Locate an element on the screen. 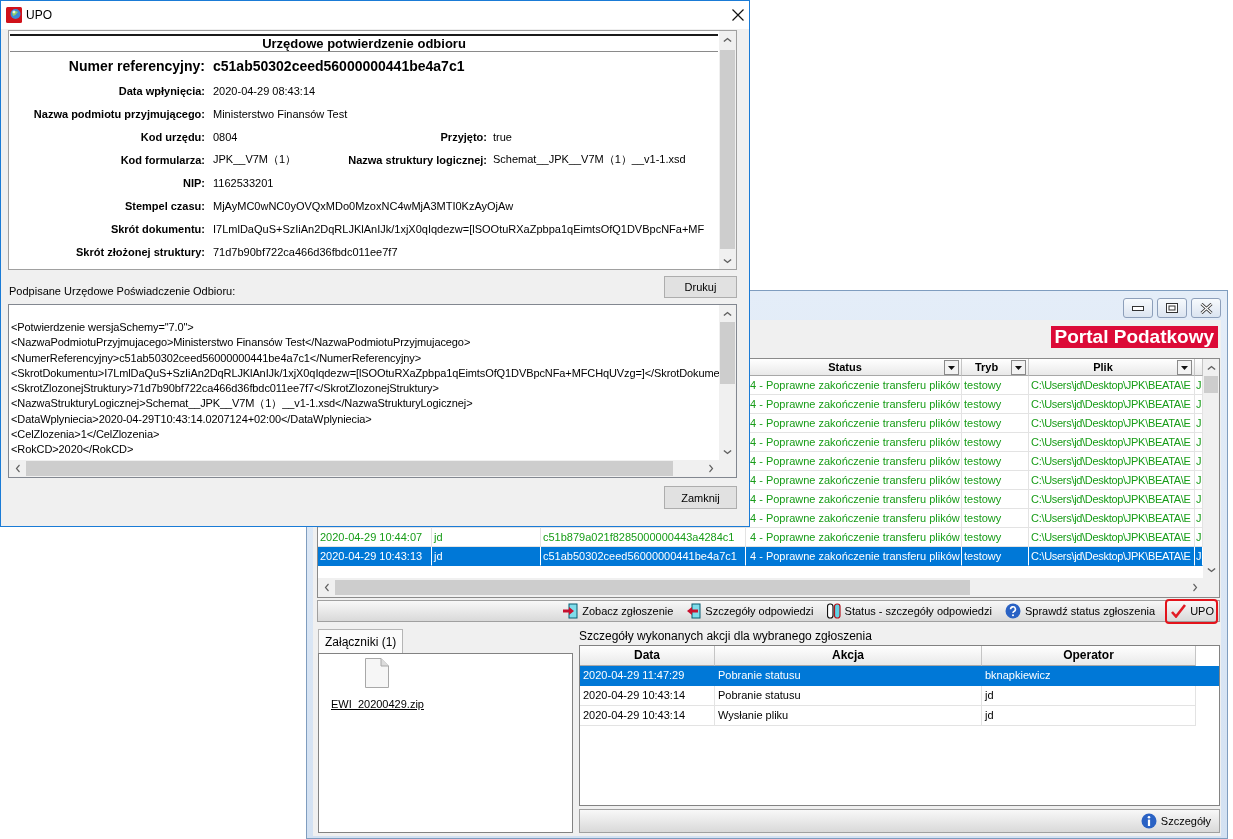  close-button is located at coordinates (1206, 308).